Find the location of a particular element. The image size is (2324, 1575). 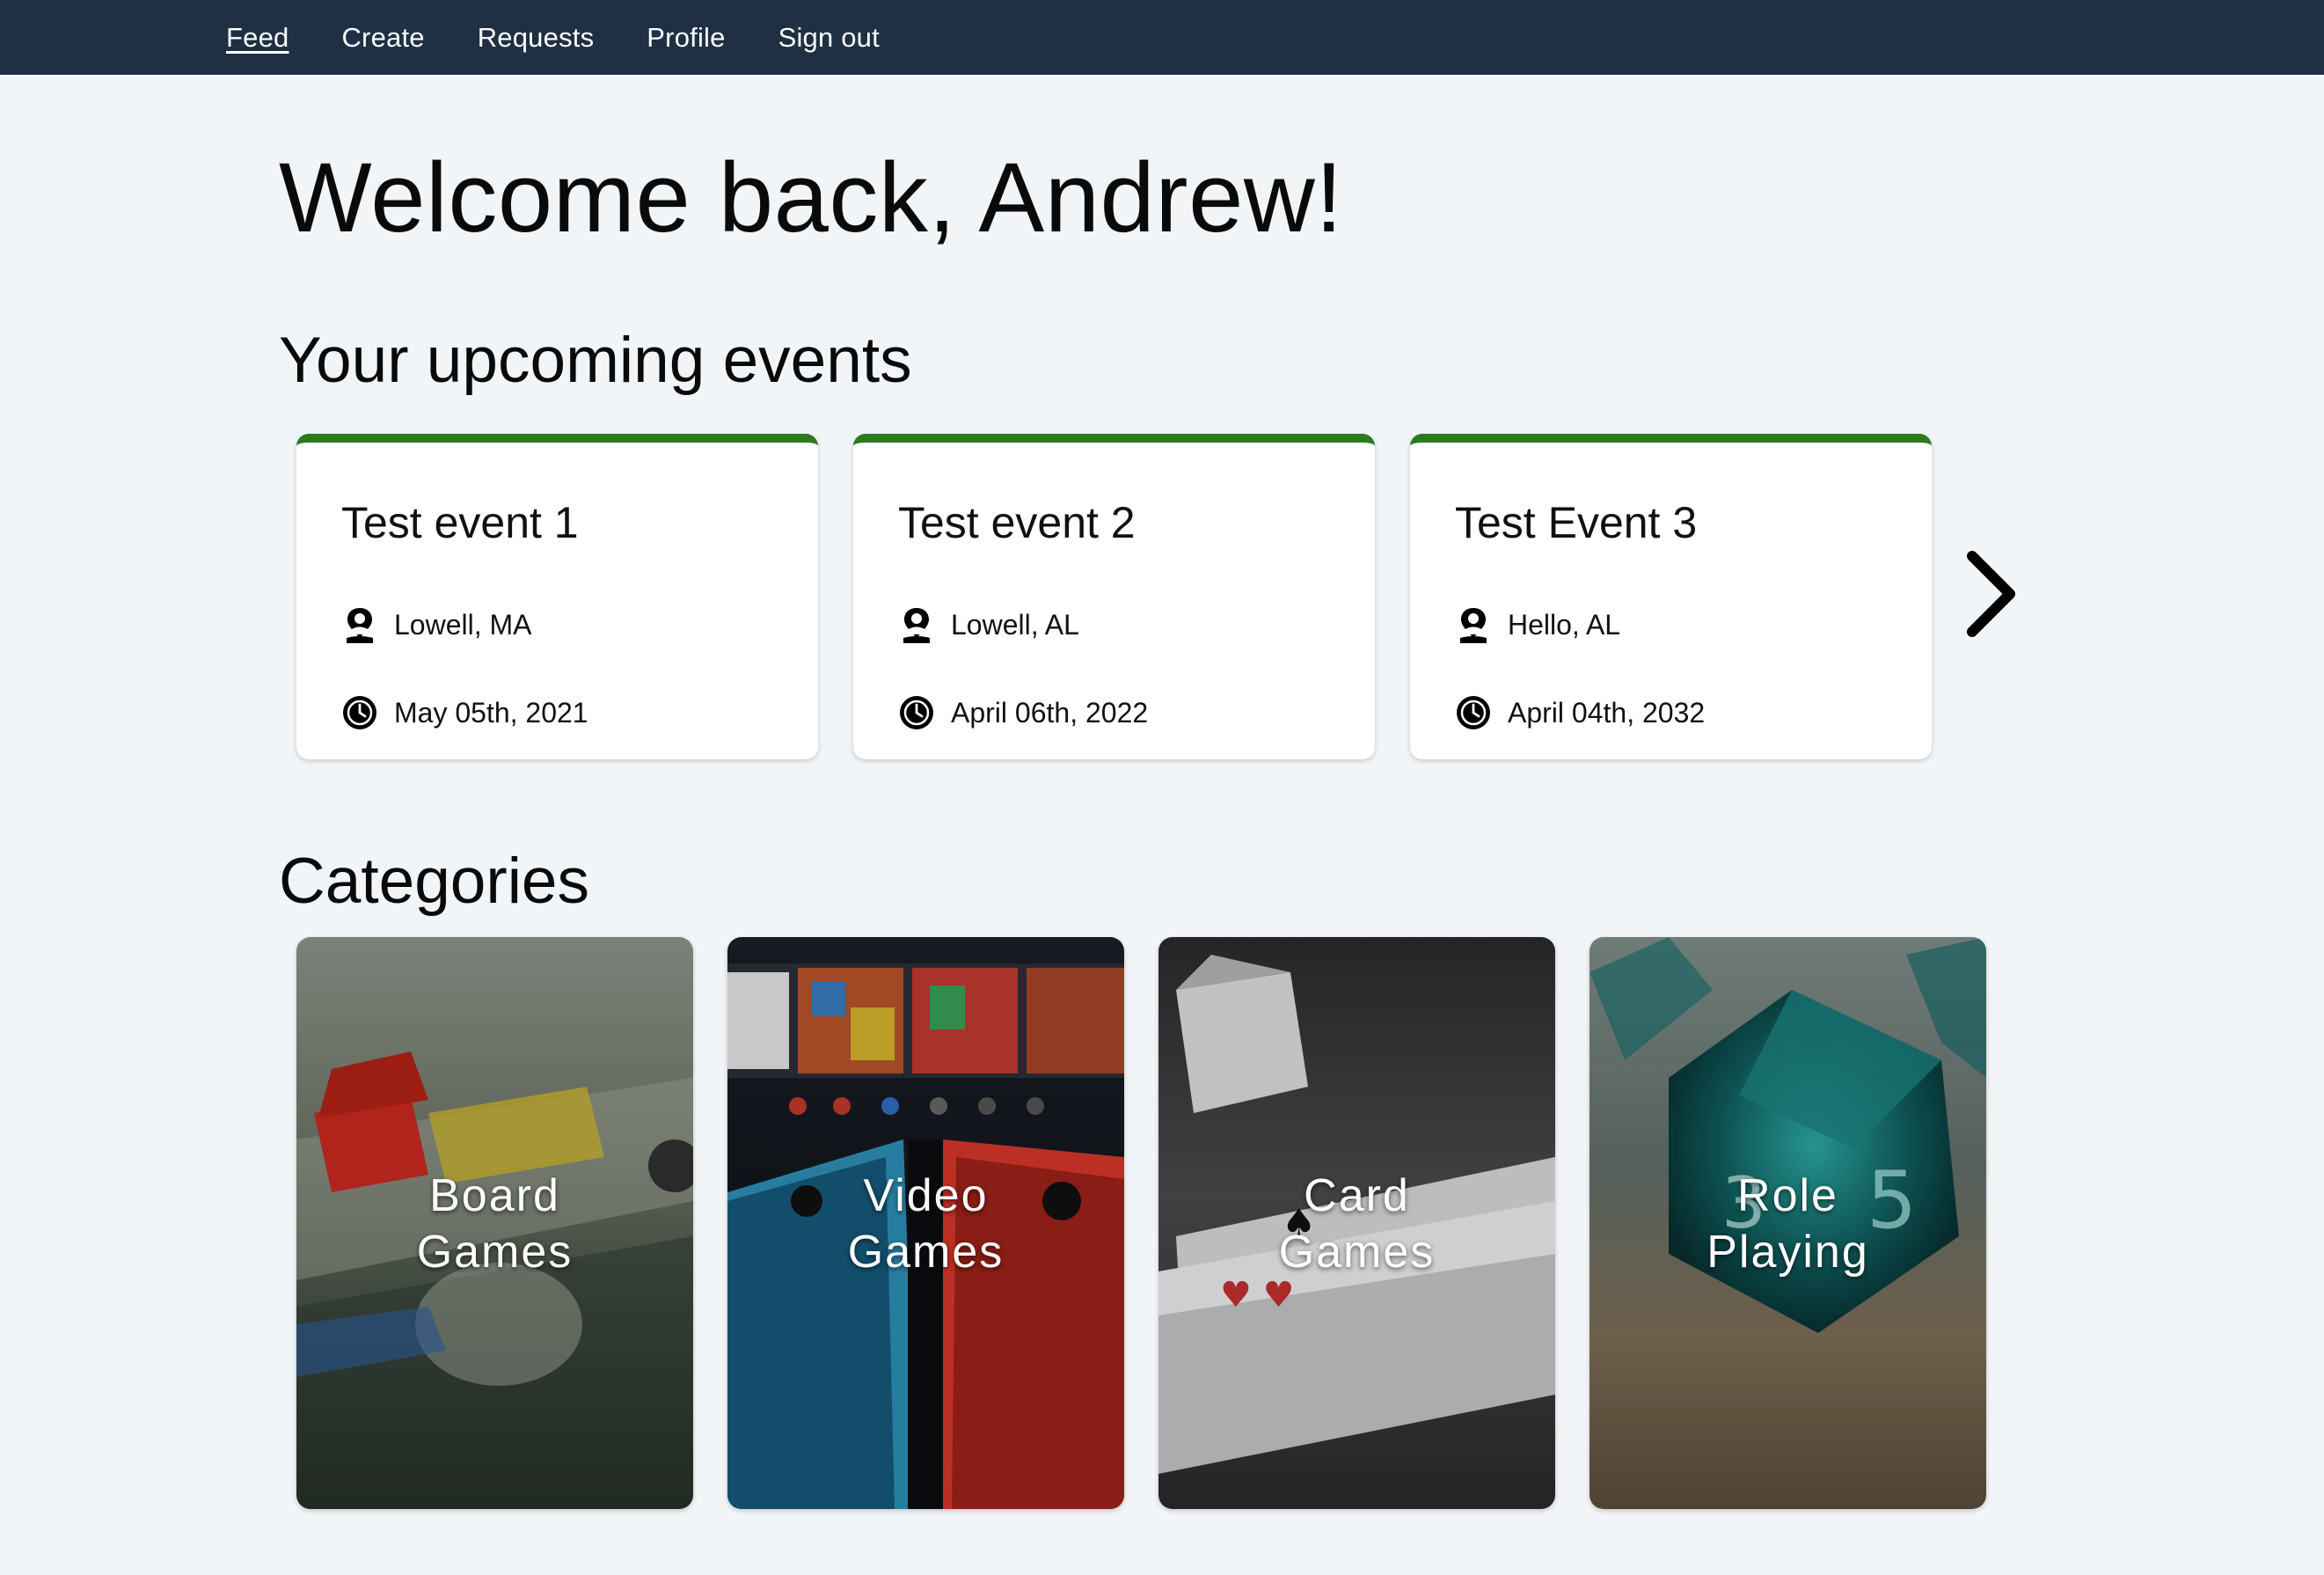

event-date: April 06th, 2022 is located at coordinates (1023, 712).